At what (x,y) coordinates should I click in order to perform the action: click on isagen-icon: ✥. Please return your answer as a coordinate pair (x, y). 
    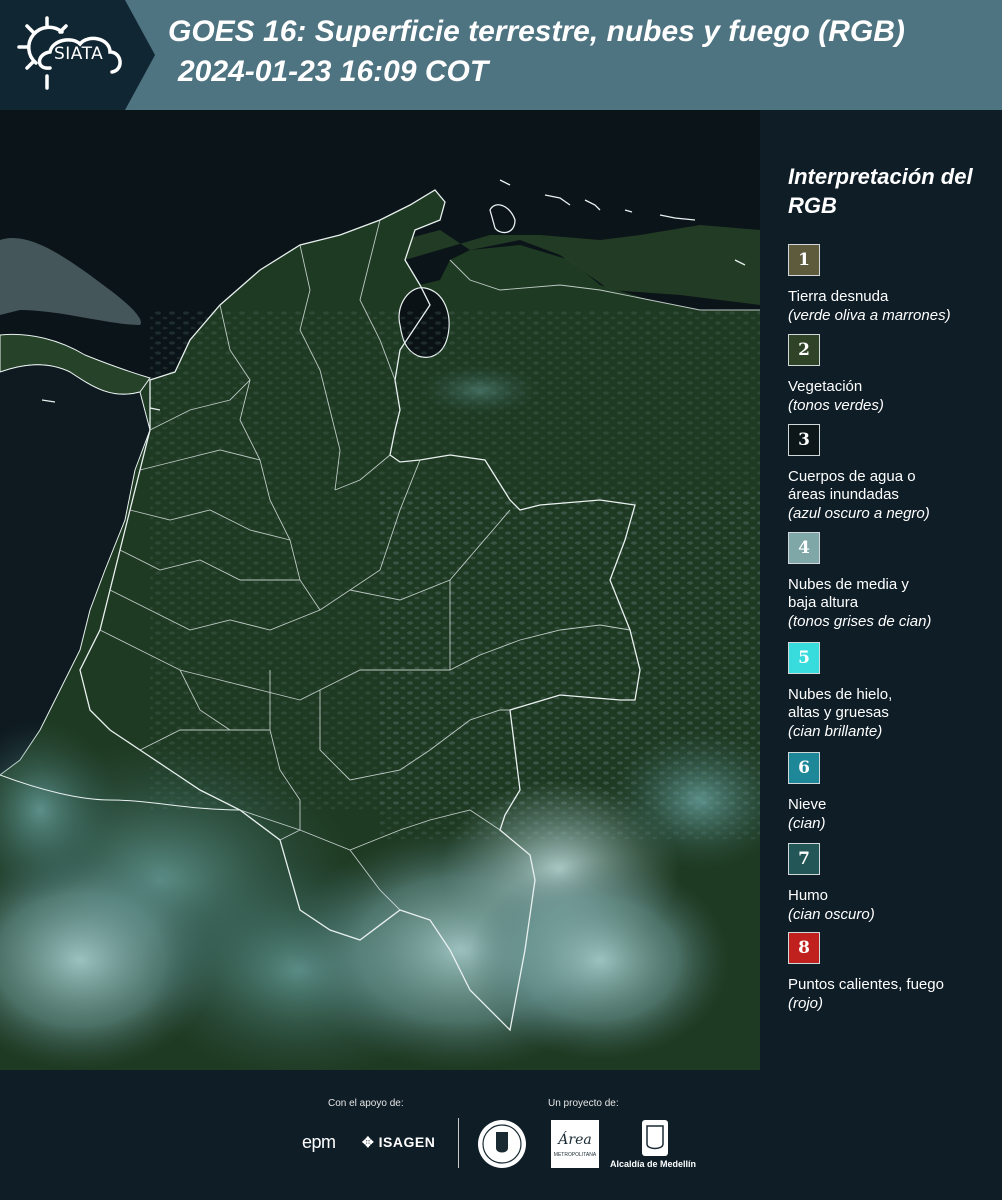
    Looking at the image, I should click on (368, 1142).